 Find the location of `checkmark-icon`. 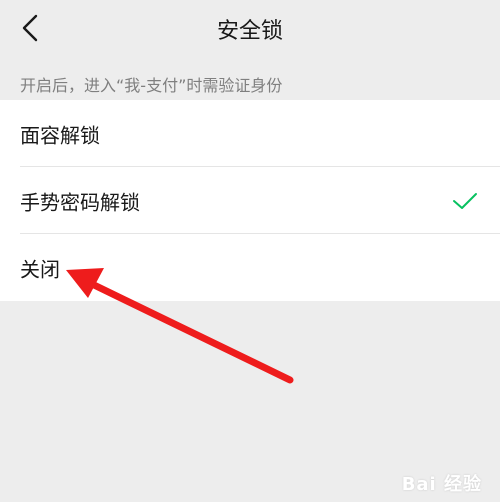

checkmark-icon is located at coordinates (465, 200).